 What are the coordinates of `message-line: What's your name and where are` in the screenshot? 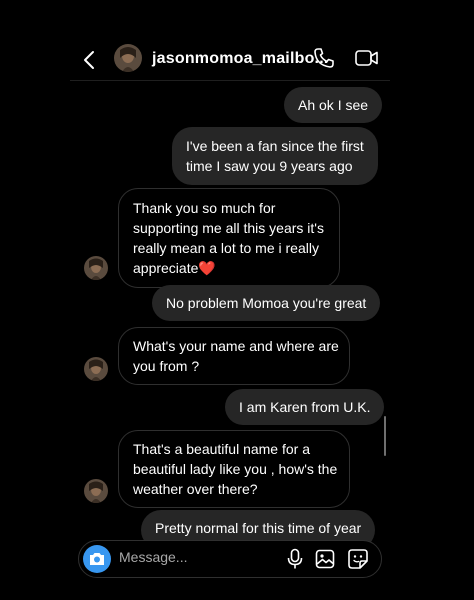 It's located at (236, 346).